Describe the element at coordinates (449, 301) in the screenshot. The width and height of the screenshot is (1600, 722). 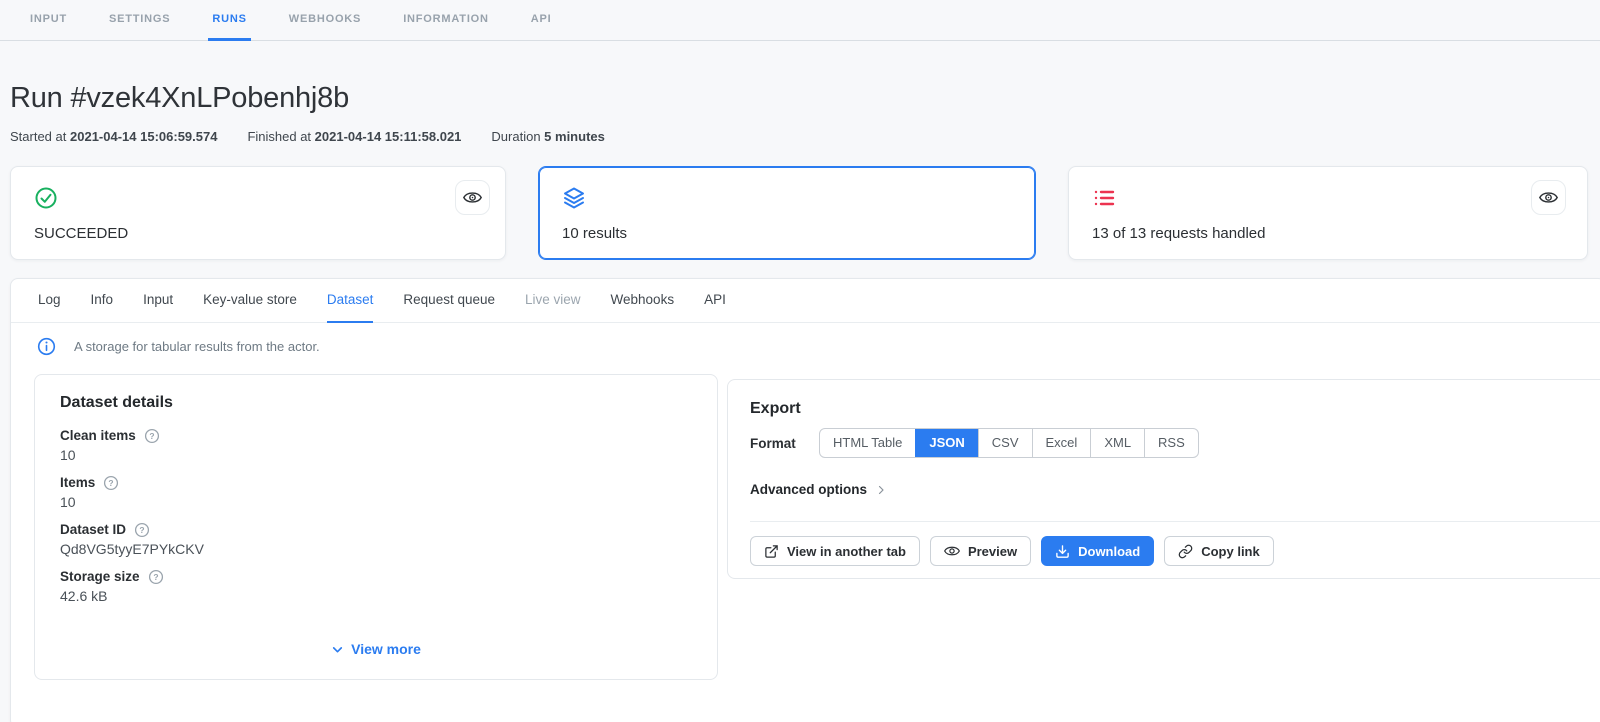
I see `tab-request-queue: Request queue` at that location.